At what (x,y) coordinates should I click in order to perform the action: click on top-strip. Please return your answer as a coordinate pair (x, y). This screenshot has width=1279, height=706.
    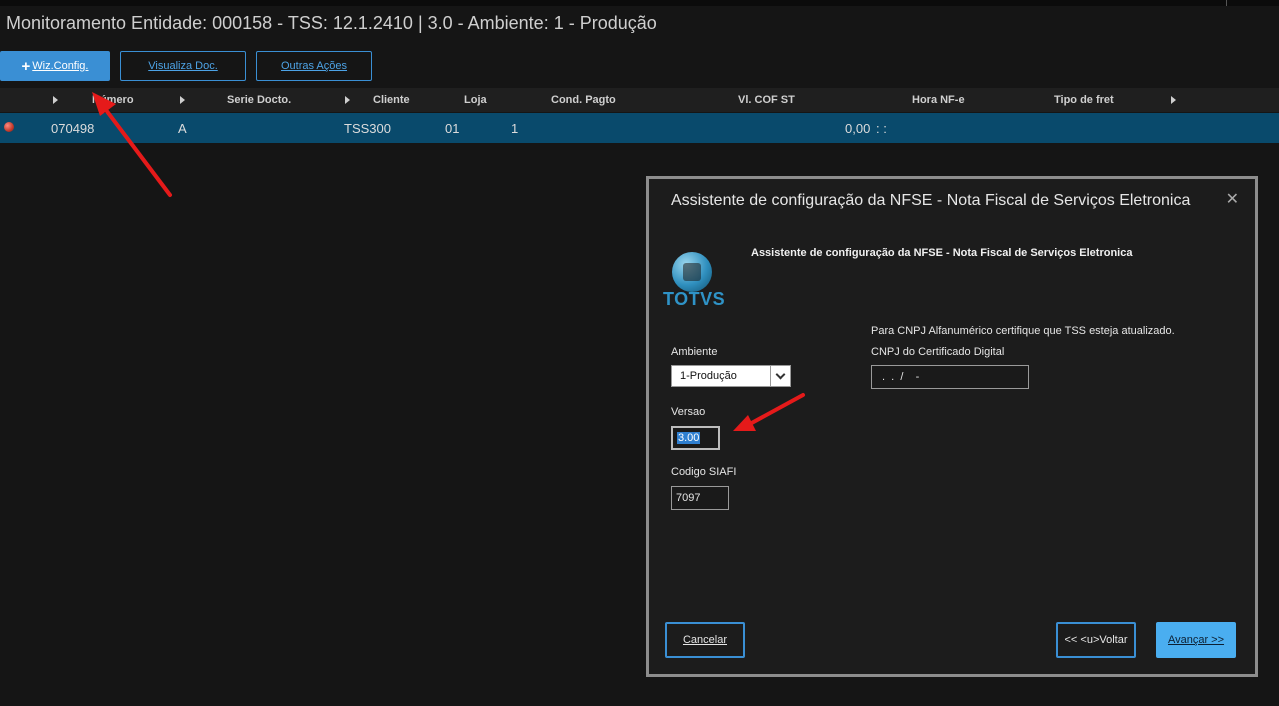
    Looking at the image, I should click on (639, 3).